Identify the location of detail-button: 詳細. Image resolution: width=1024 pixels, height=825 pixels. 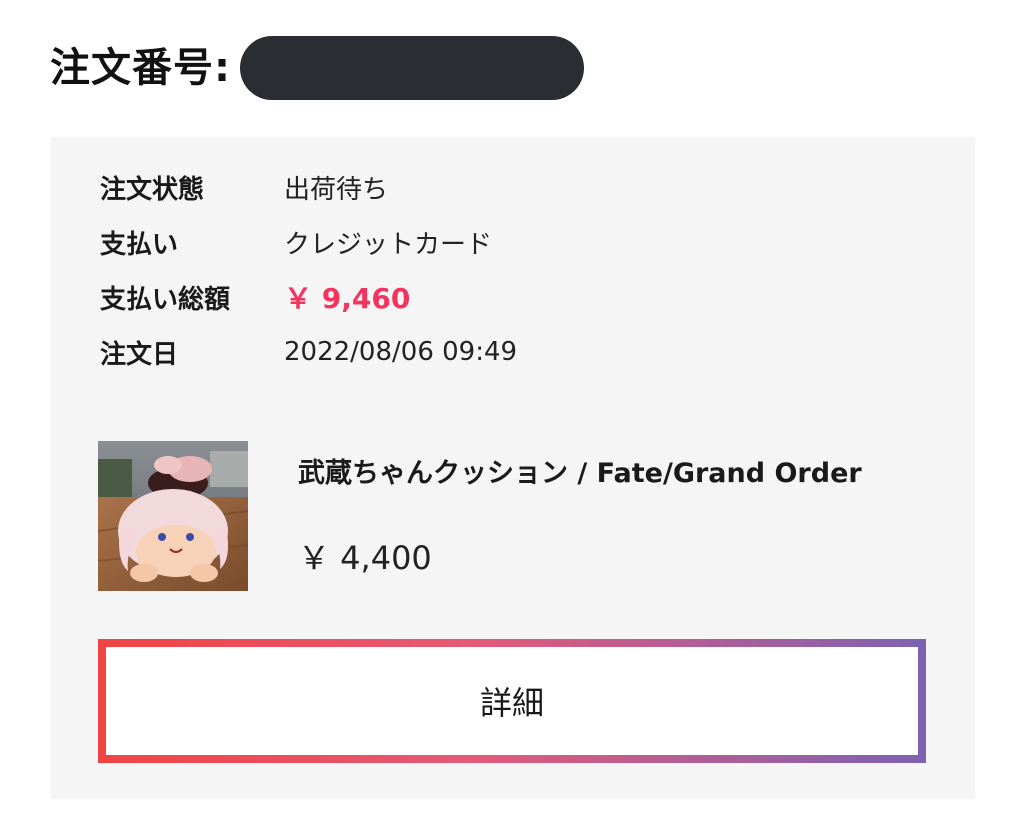
(512, 701).